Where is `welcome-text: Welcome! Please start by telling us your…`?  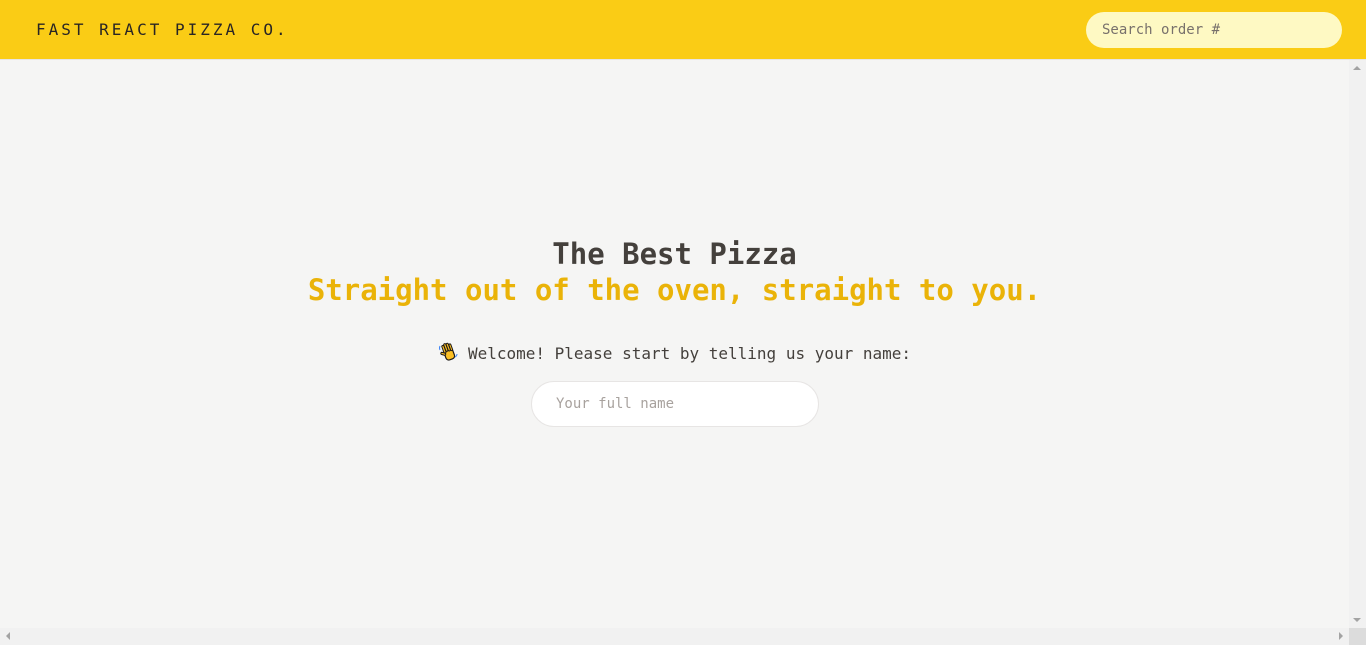 welcome-text: Welcome! Please start by telling us your… is located at coordinates (689, 353).